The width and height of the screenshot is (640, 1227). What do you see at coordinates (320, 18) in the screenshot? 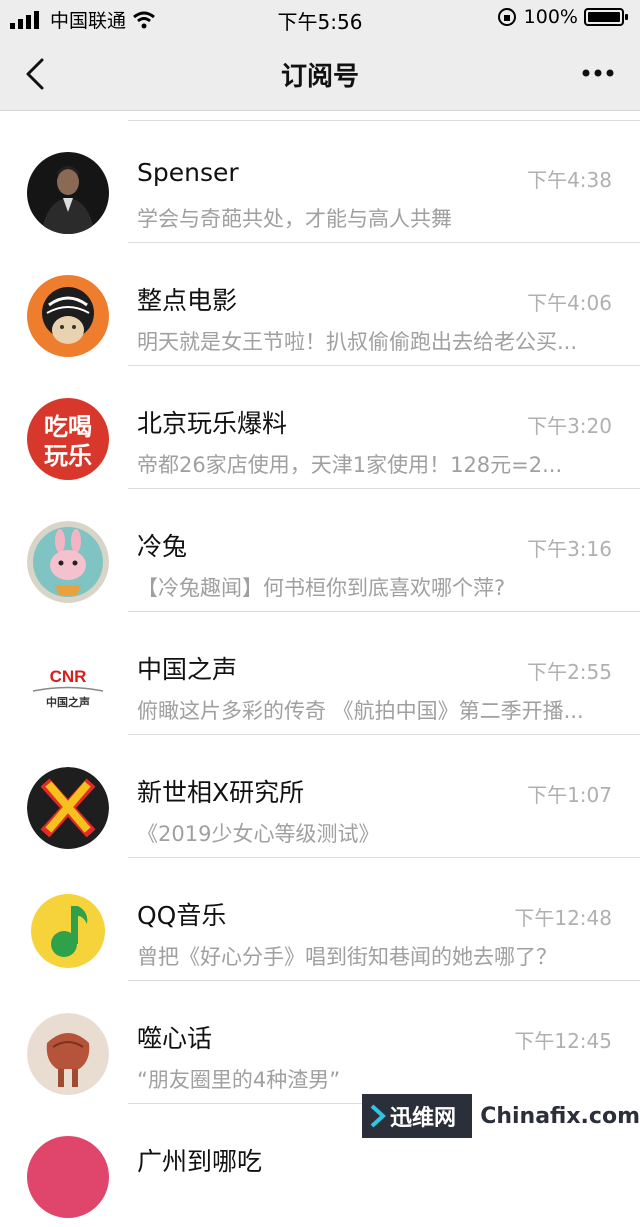
I see `status-bar: 中国联通 下午5:56 100%` at bounding box center [320, 18].